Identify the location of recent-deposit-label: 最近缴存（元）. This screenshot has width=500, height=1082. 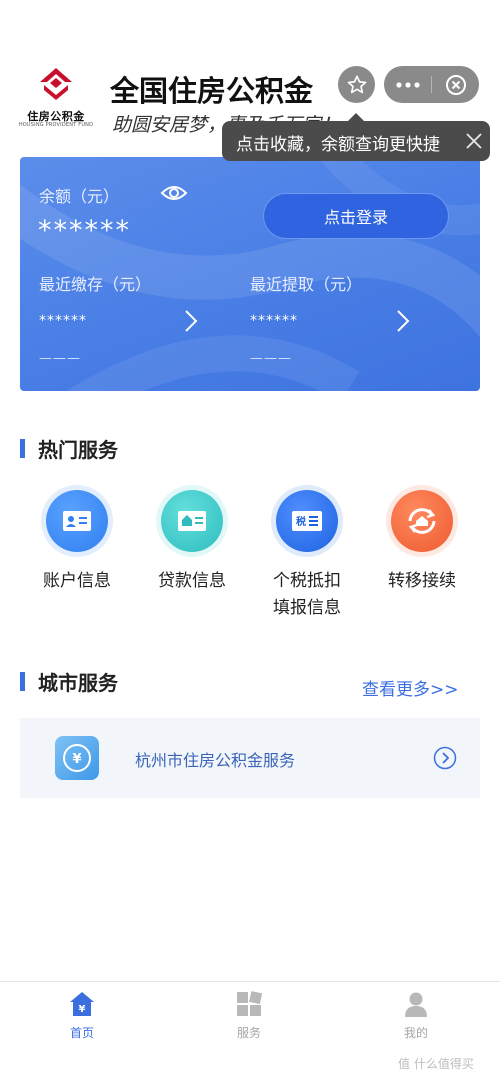
(95, 284).